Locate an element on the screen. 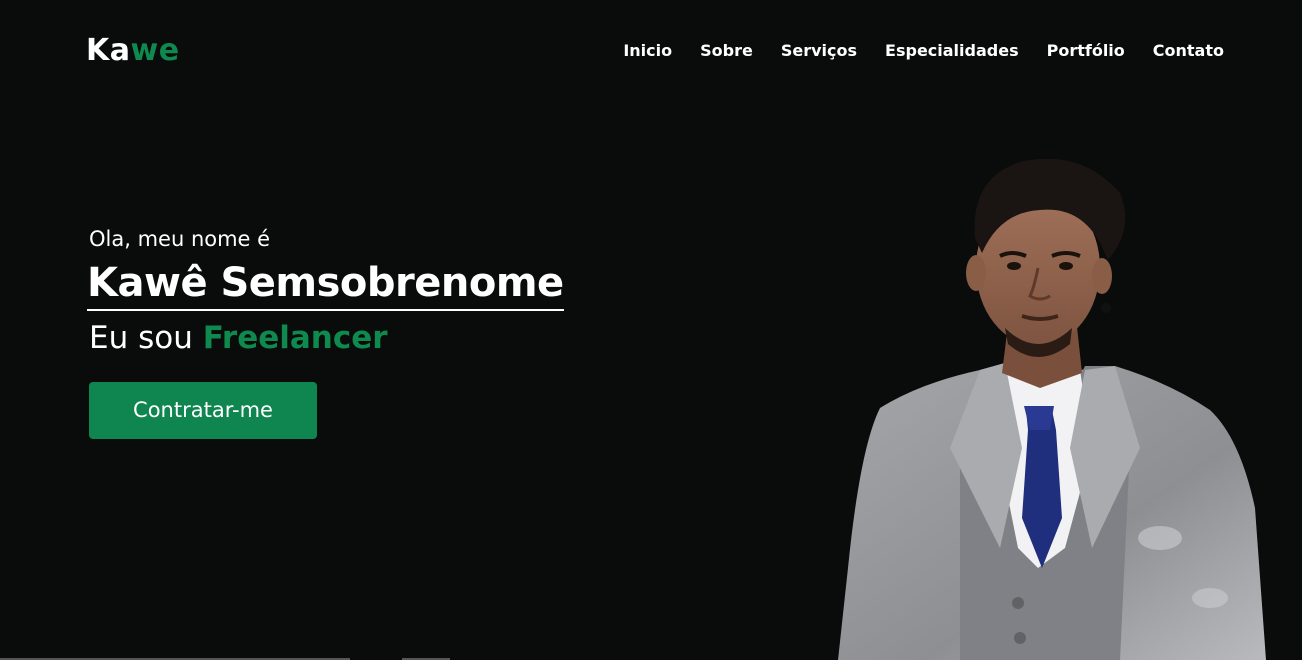  nav-link-sobre: Sobre is located at coordinates (726, 51).